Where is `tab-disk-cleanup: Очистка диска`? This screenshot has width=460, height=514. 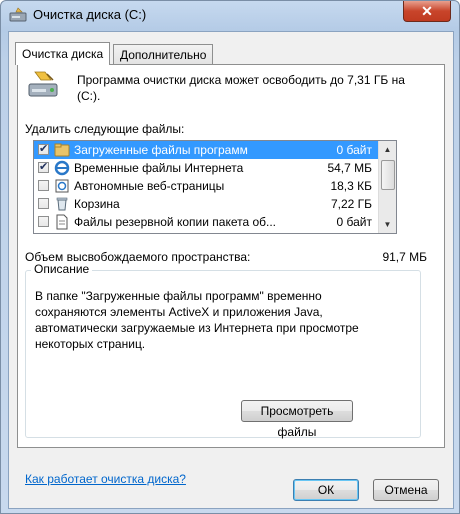
tab-disk-cleanup: Очистка диска is located at coordinates (63, 53).